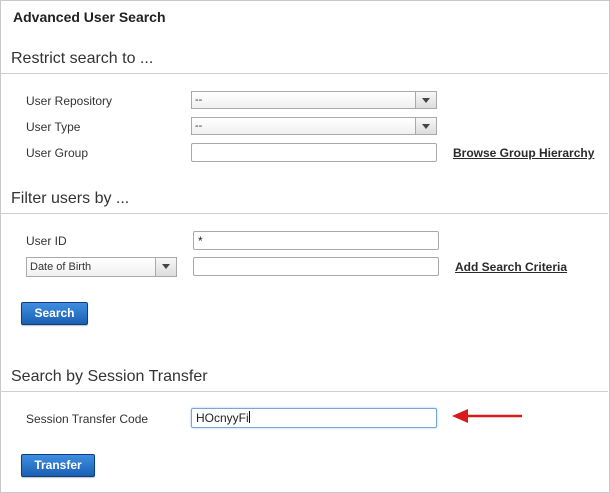 The height and width of the screenshot is (493, 610). What do you see at coordinates (314, 418) in the screenshot?
I see `session-transfer-code-input: HOcnyyFi` at bounding box center [314, 418].